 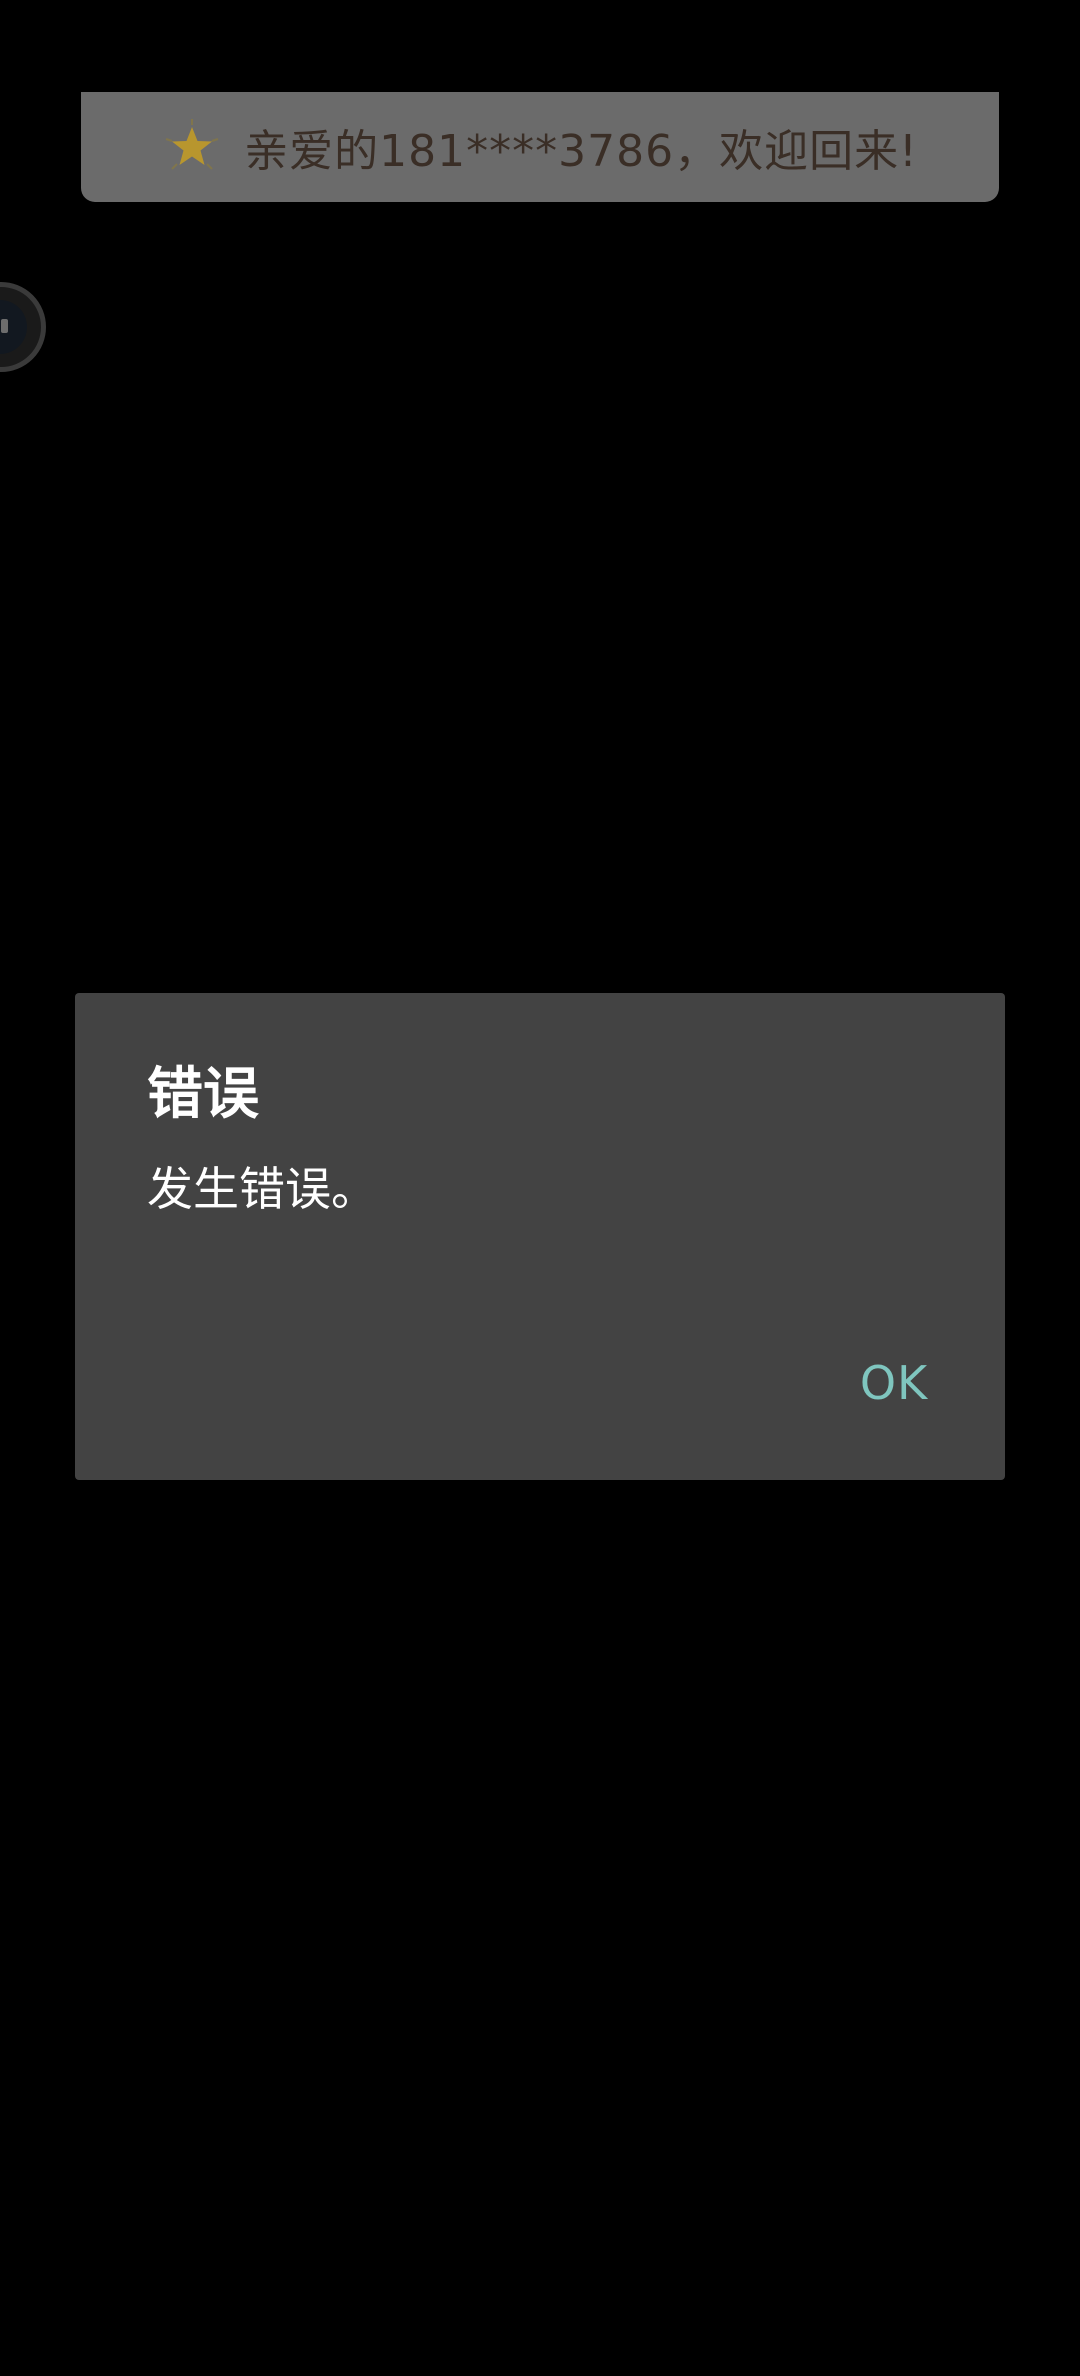 I want to click on chat-bubble-icon, so click(x=13, y=327).